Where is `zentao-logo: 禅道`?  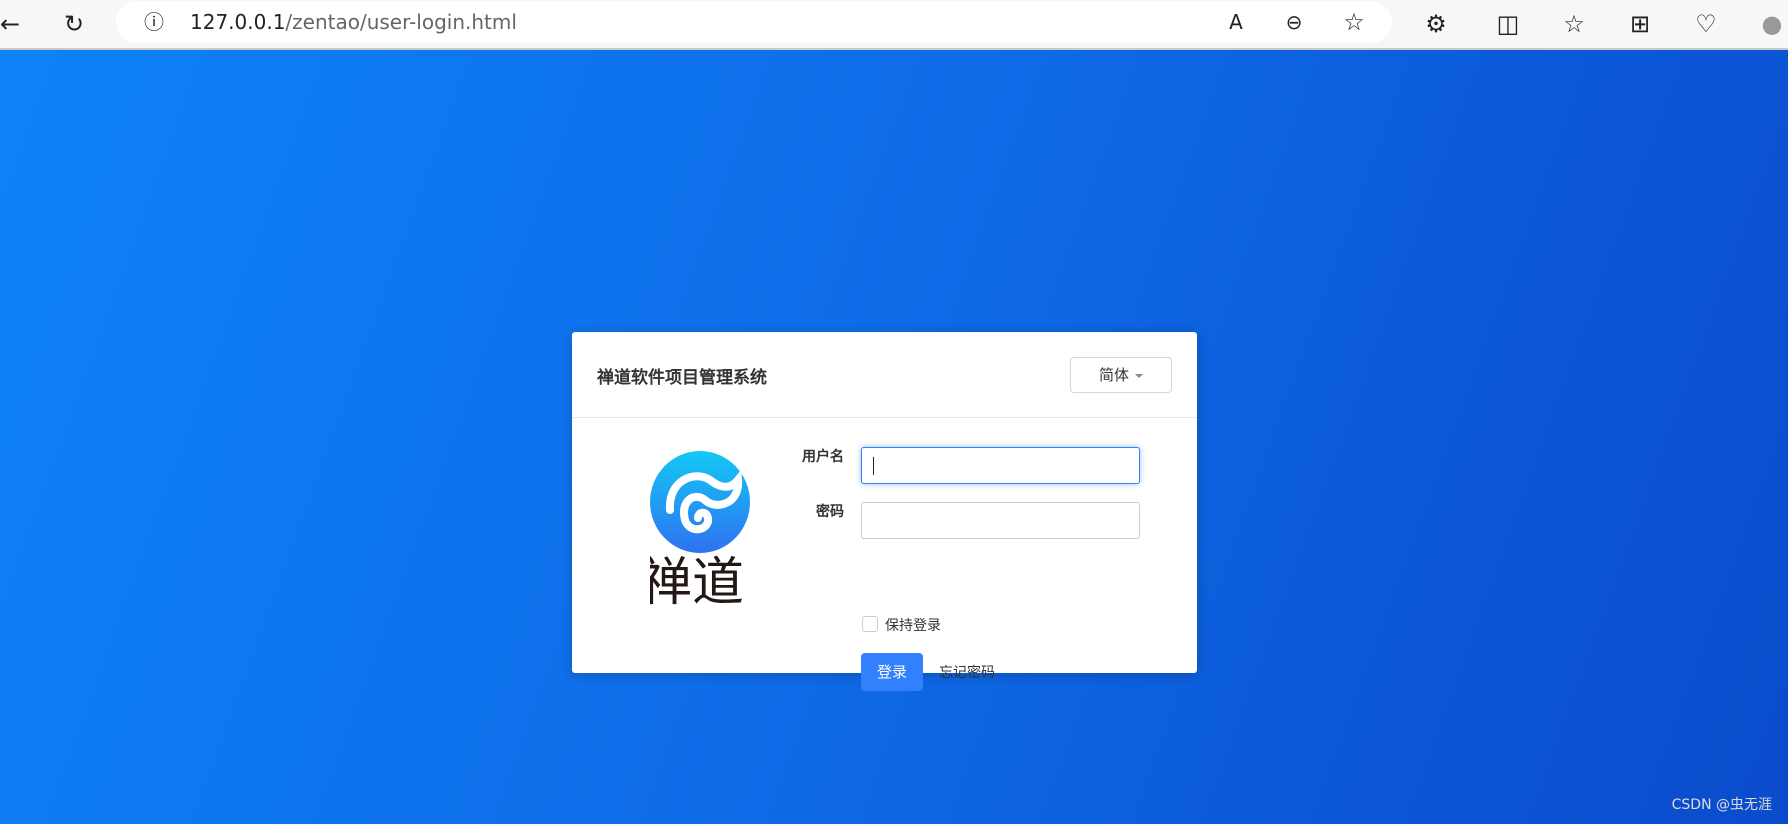
zentao-logo: 禅道 is located at coordinates (720, 532).